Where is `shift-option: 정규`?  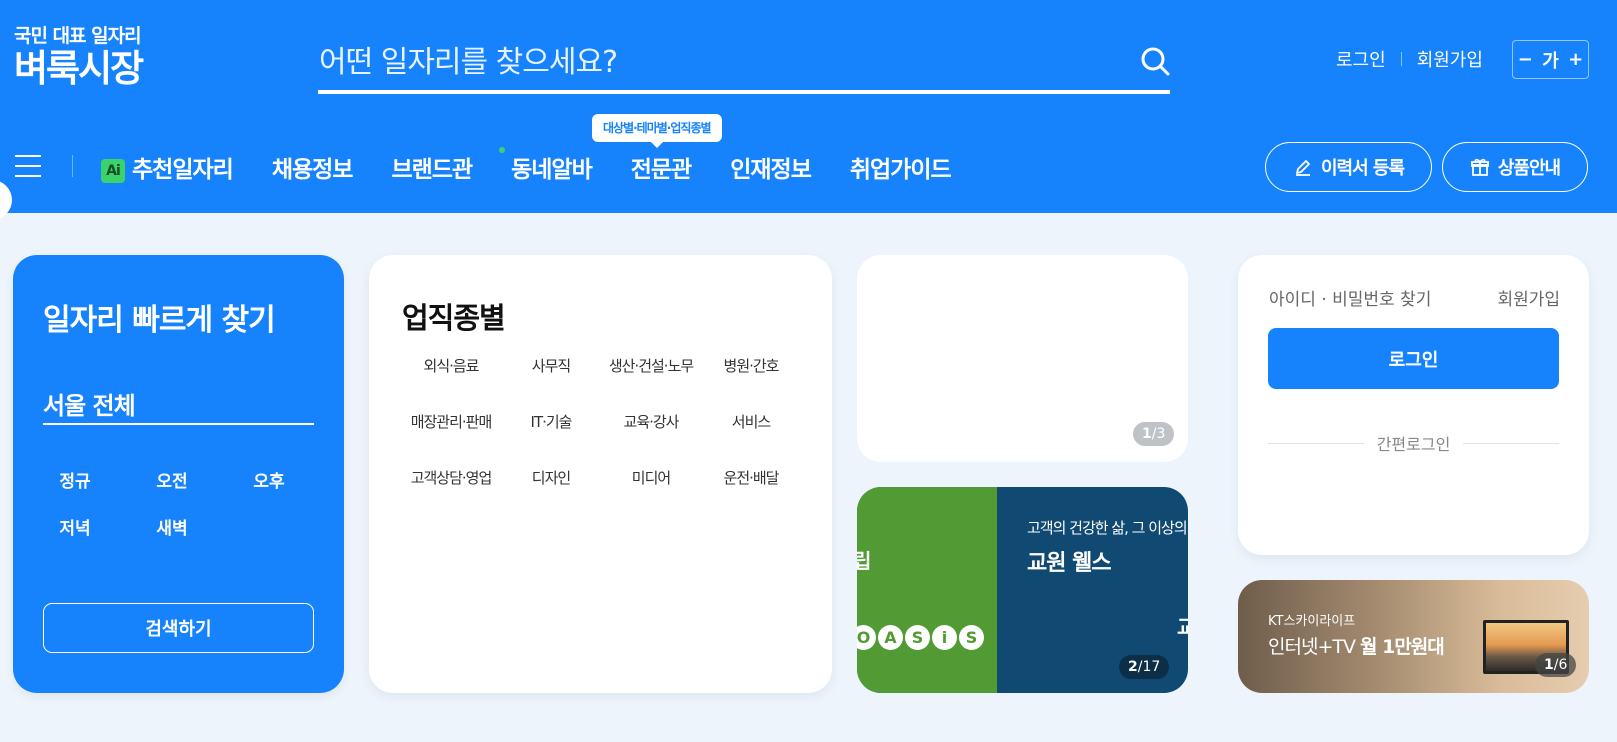 shift-option: 정규 is located at coordinates (75, 479).